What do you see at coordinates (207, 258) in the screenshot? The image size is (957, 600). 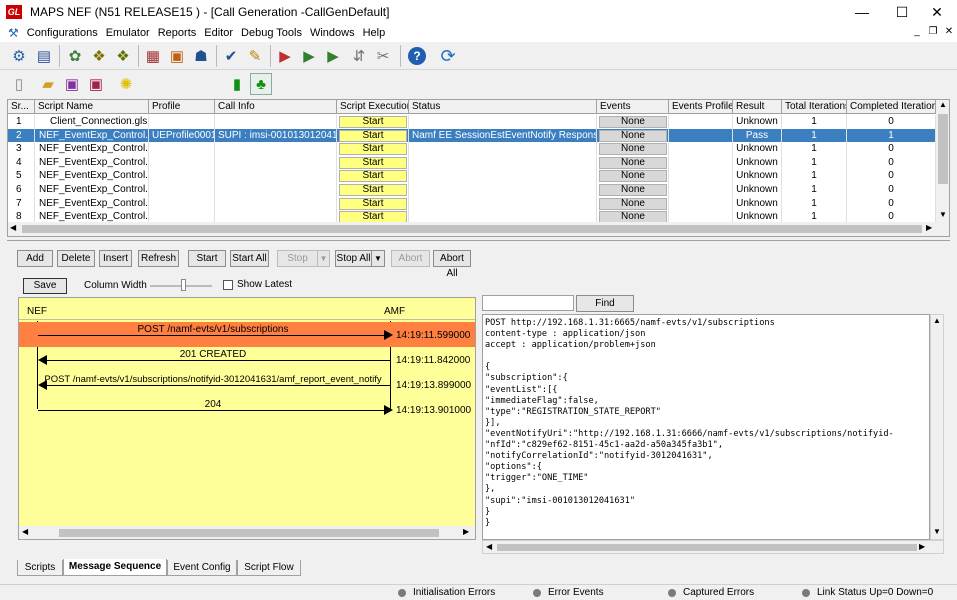 I see `start-button: Start` at bounding box center [207, 258].